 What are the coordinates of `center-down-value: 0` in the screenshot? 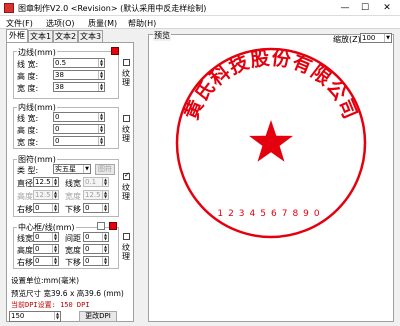 It's located at (87, 261).